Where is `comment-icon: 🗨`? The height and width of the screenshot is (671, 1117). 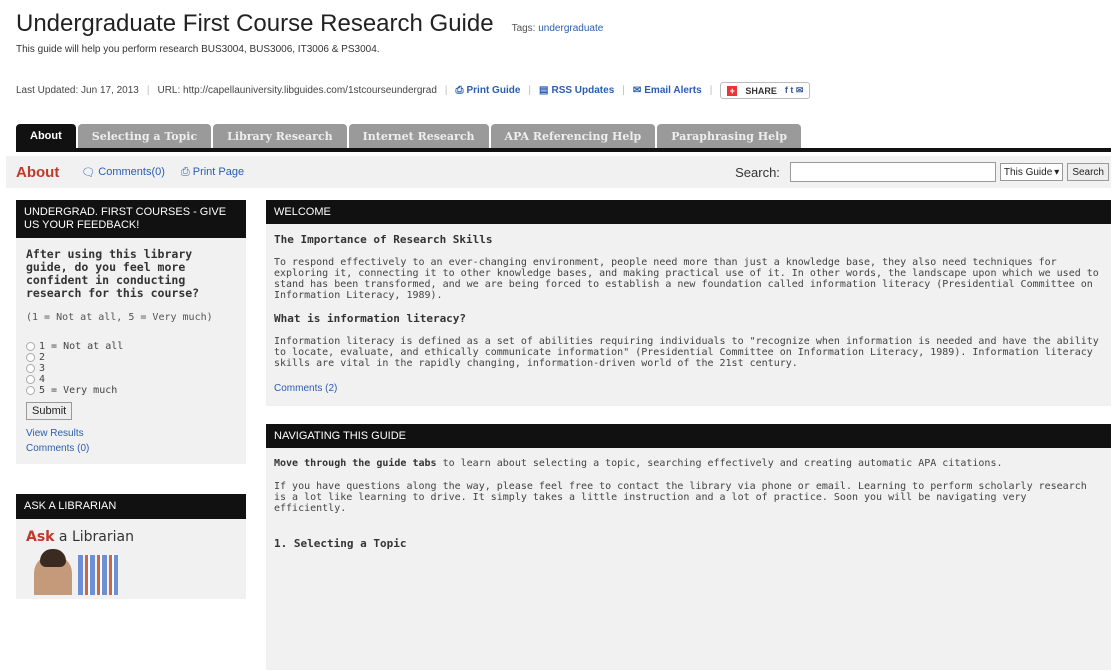 comment-icon: 🗨 is located at coordinates (88, 172).